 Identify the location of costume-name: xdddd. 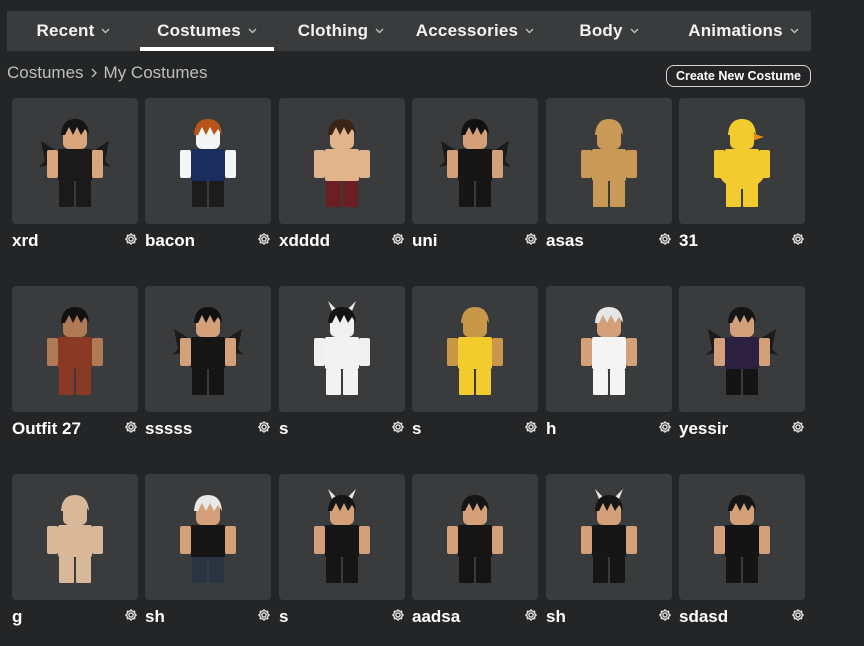
(304, 241).